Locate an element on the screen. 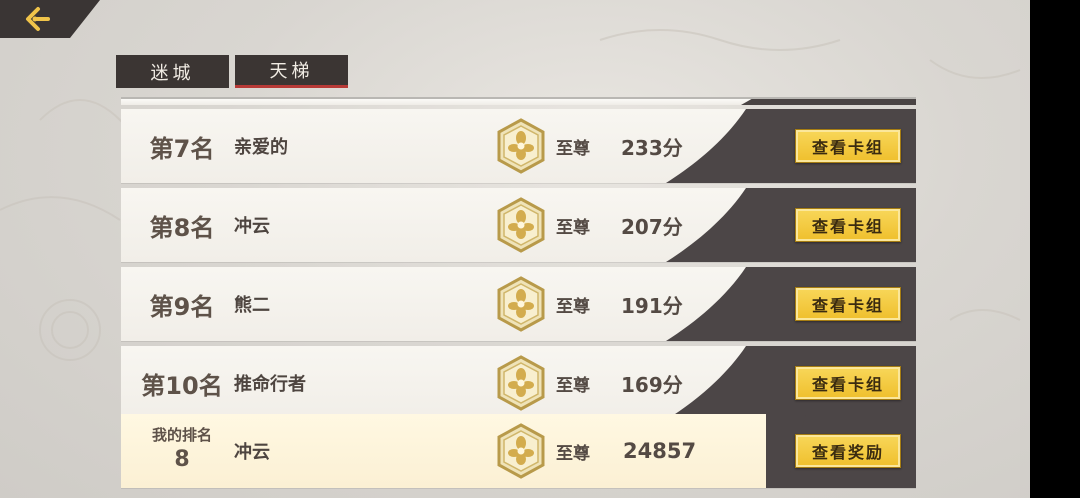 This screenshot has width=1080, height=498. back-arrow-icon is located at coordinates (38, 19).